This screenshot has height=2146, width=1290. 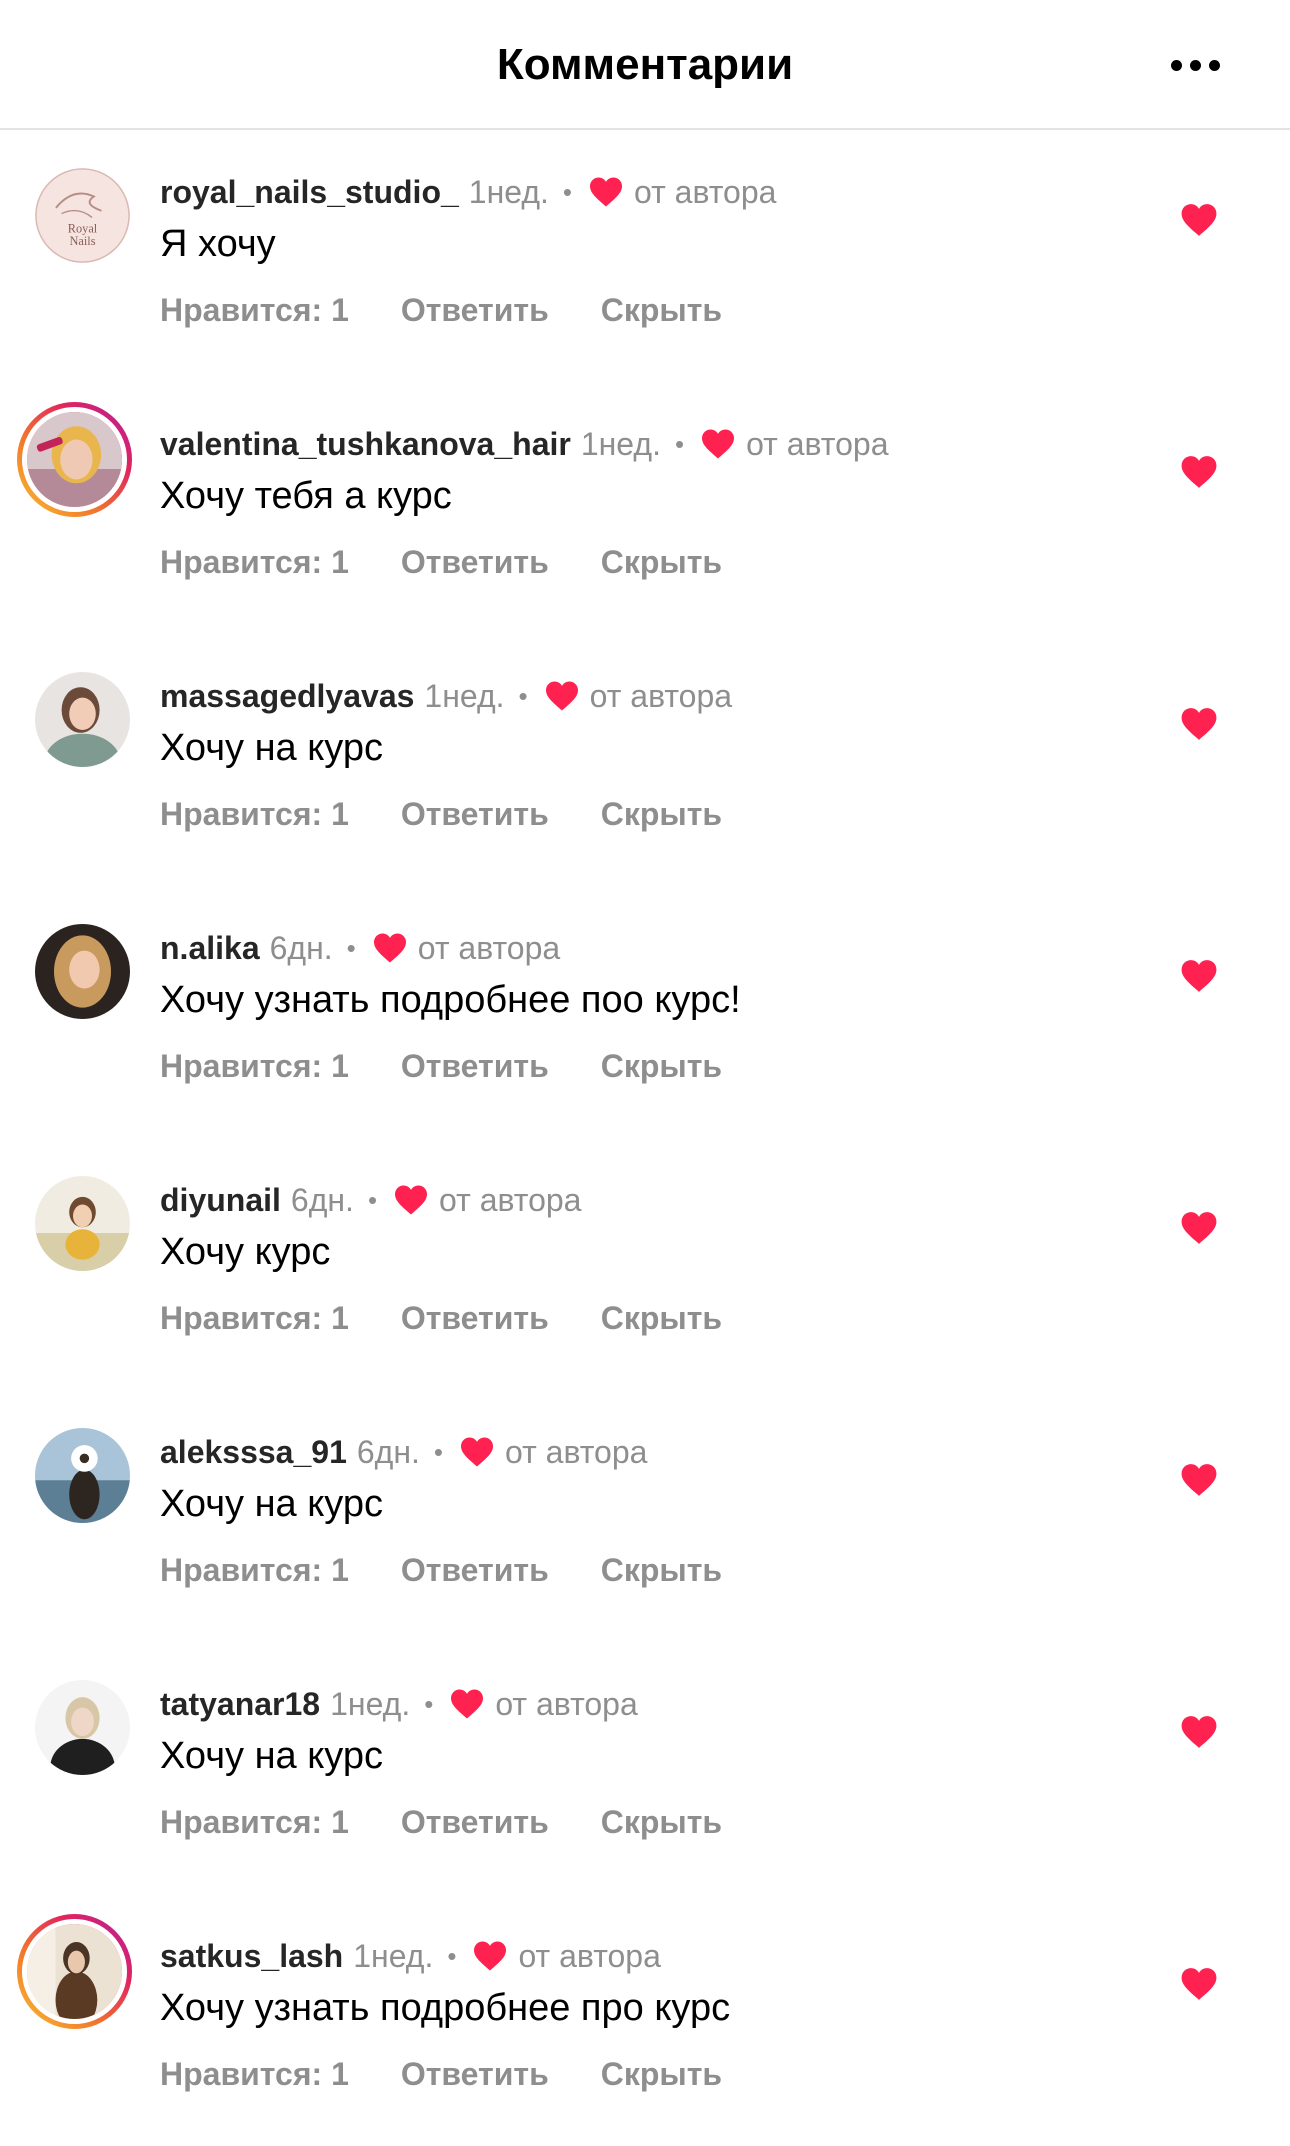 What do you see at coordinates (1195, 65) in the screenshot?
I see `more-options-button` at bounding box center [1195, 65].